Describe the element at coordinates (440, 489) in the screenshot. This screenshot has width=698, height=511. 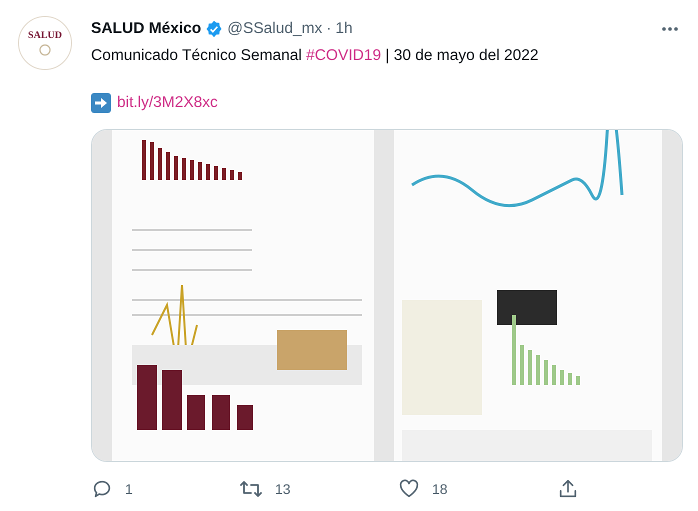
I see `like-count: 18` at that location.